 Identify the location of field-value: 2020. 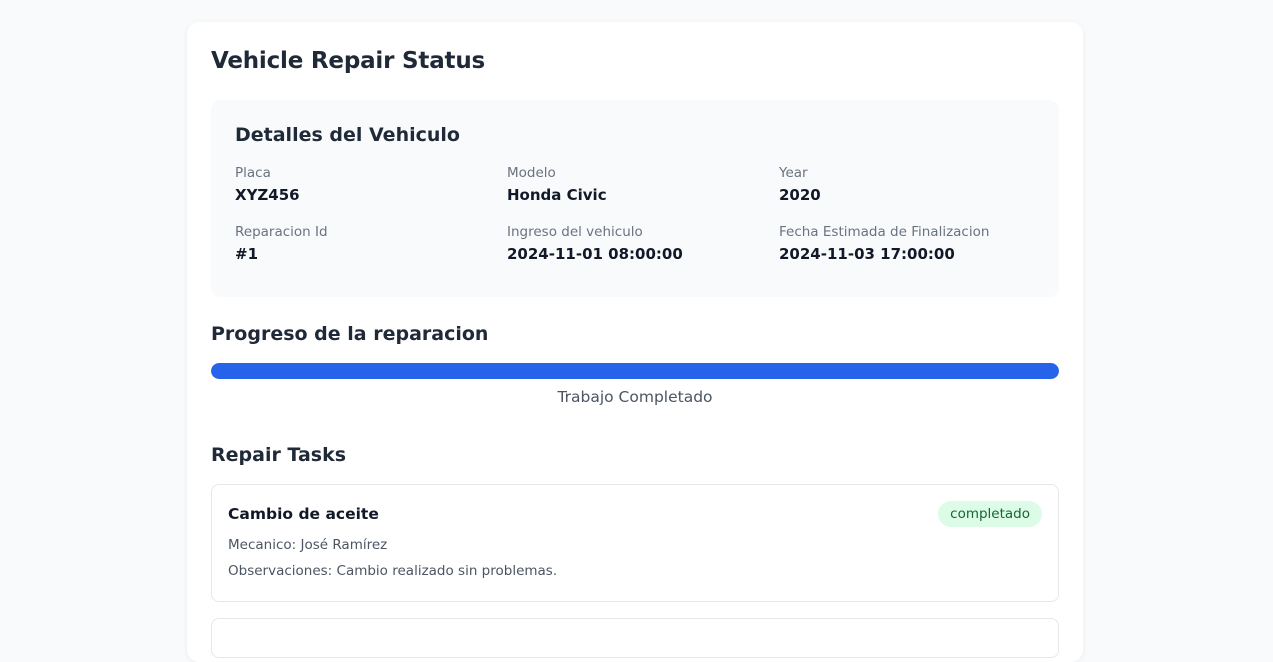
(800, 195).